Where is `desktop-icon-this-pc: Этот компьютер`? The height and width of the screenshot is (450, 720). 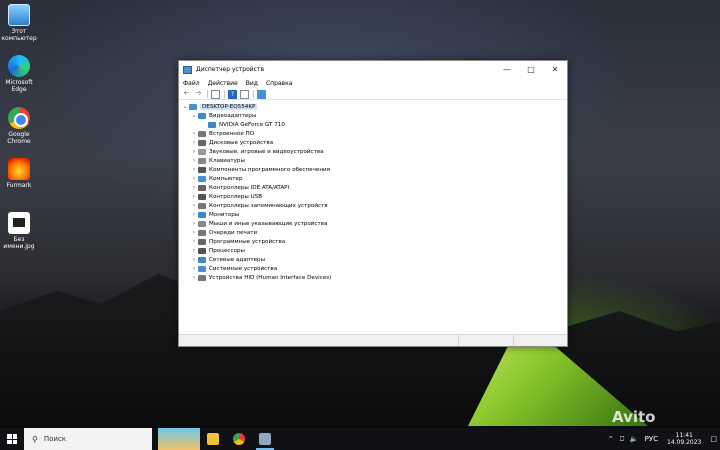
desktop-icon-this-pc: Этот компьютер is located at coordinates (19, 23).